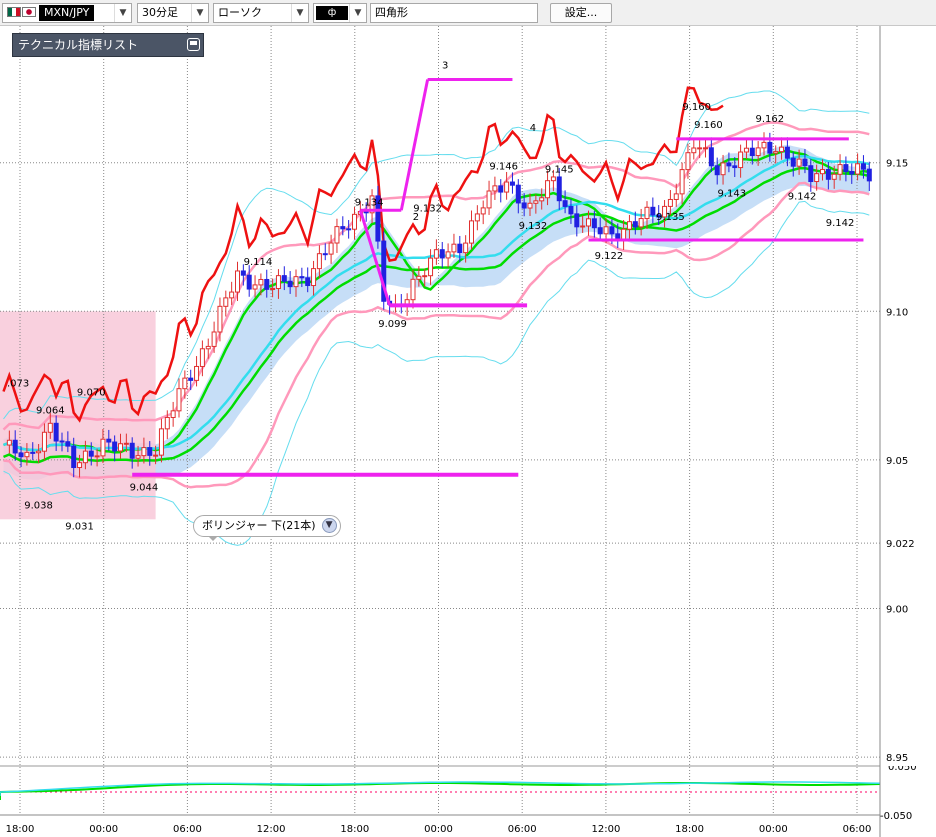  What do you see at coordinates (533, 226) in the screenshot?
I see `price-label: 9.132` at bounding box center [533, 226].